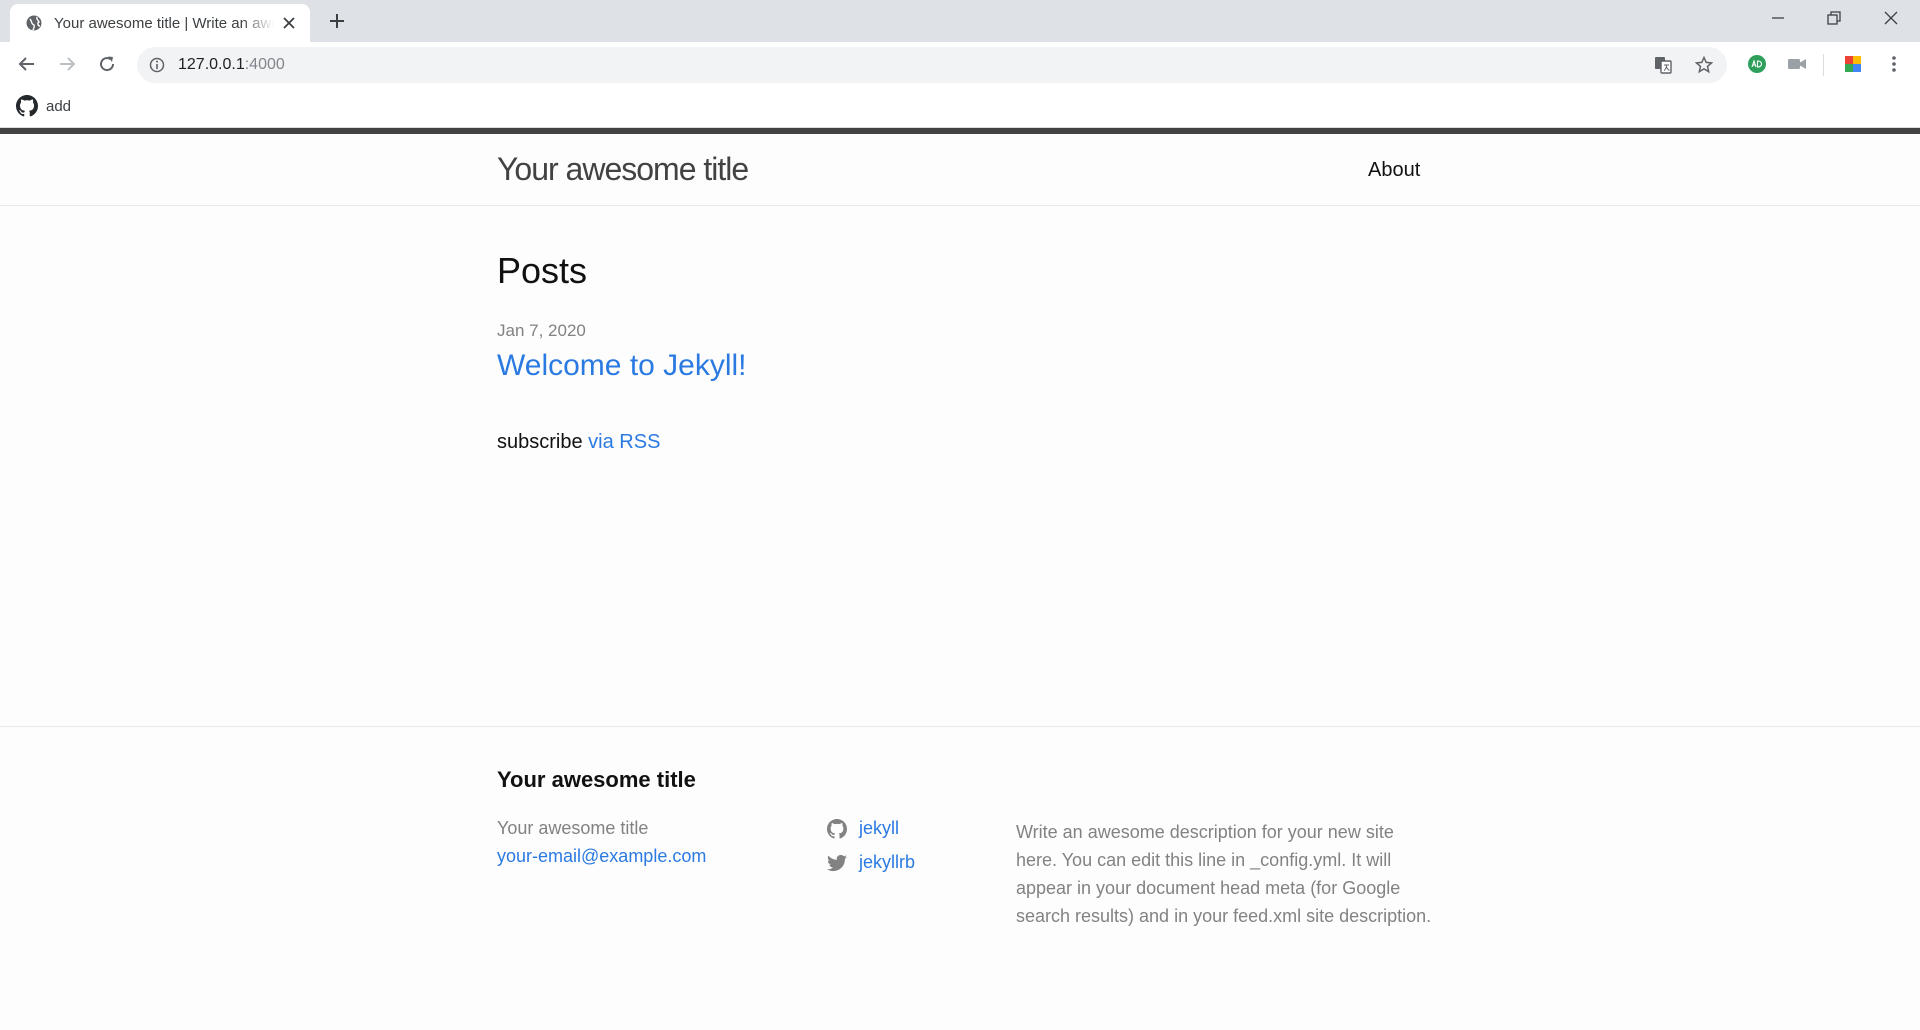 Image resolution: width=1920 pixels, height=1030 pixels. What do you see at coordinates (596, 779) in the screenshot?
I see `footer-heading: Your awesome title` at bounding box center [596, 779].